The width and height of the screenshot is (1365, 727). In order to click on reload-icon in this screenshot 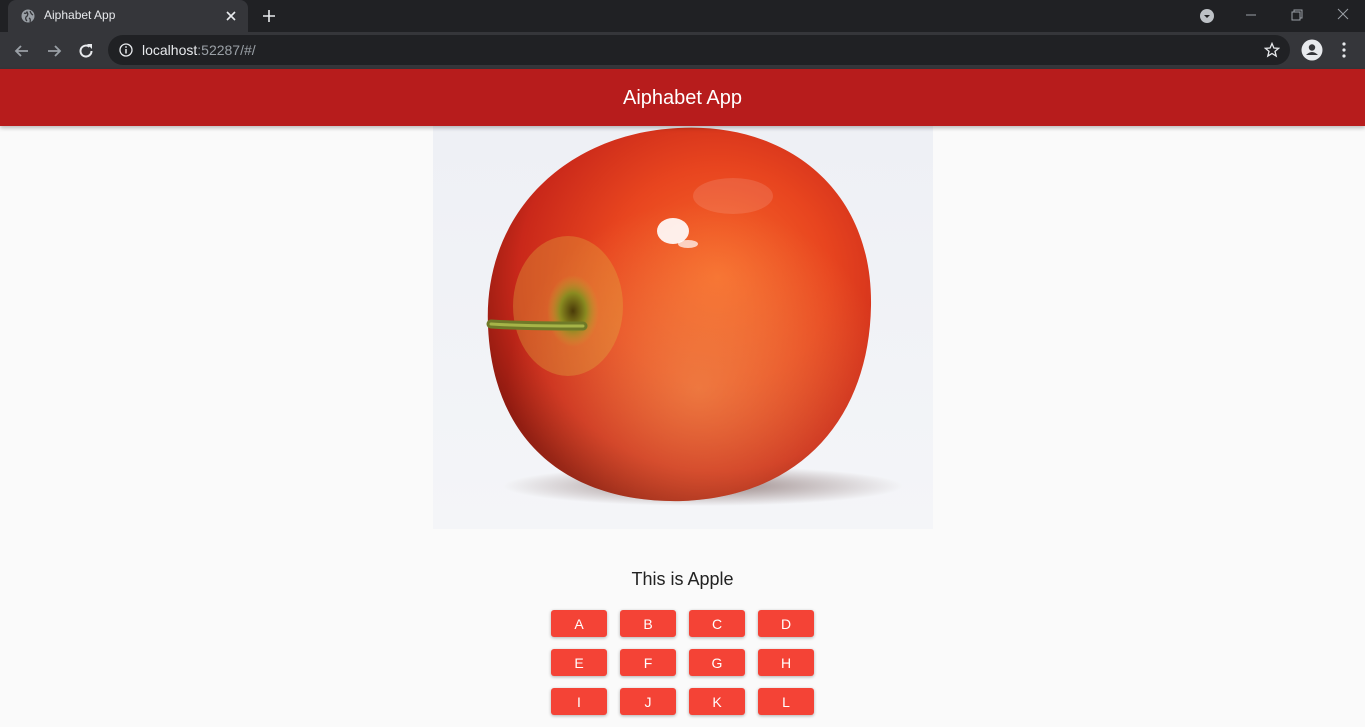, I will do `click(86, 51)`.